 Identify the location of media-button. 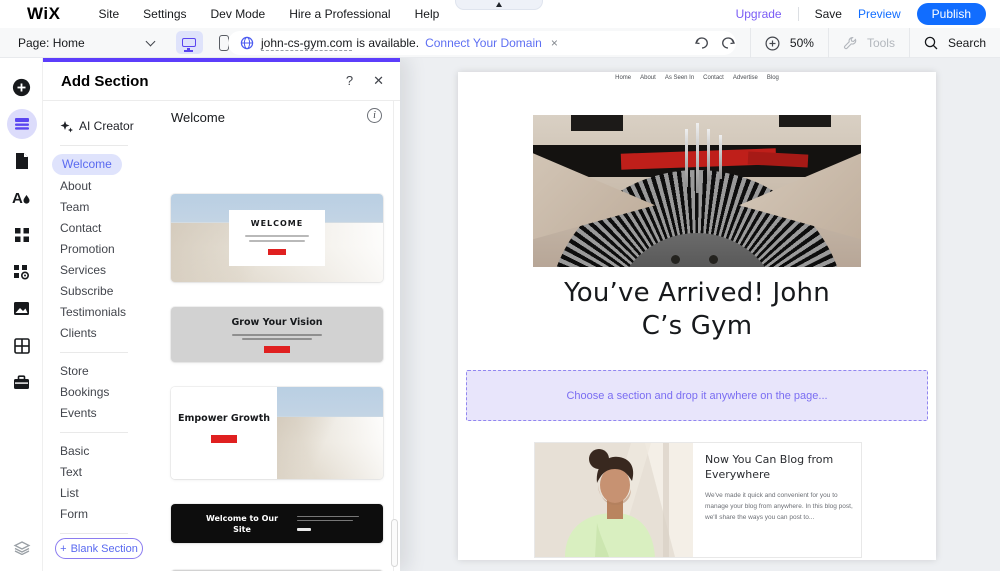
(21, 308).